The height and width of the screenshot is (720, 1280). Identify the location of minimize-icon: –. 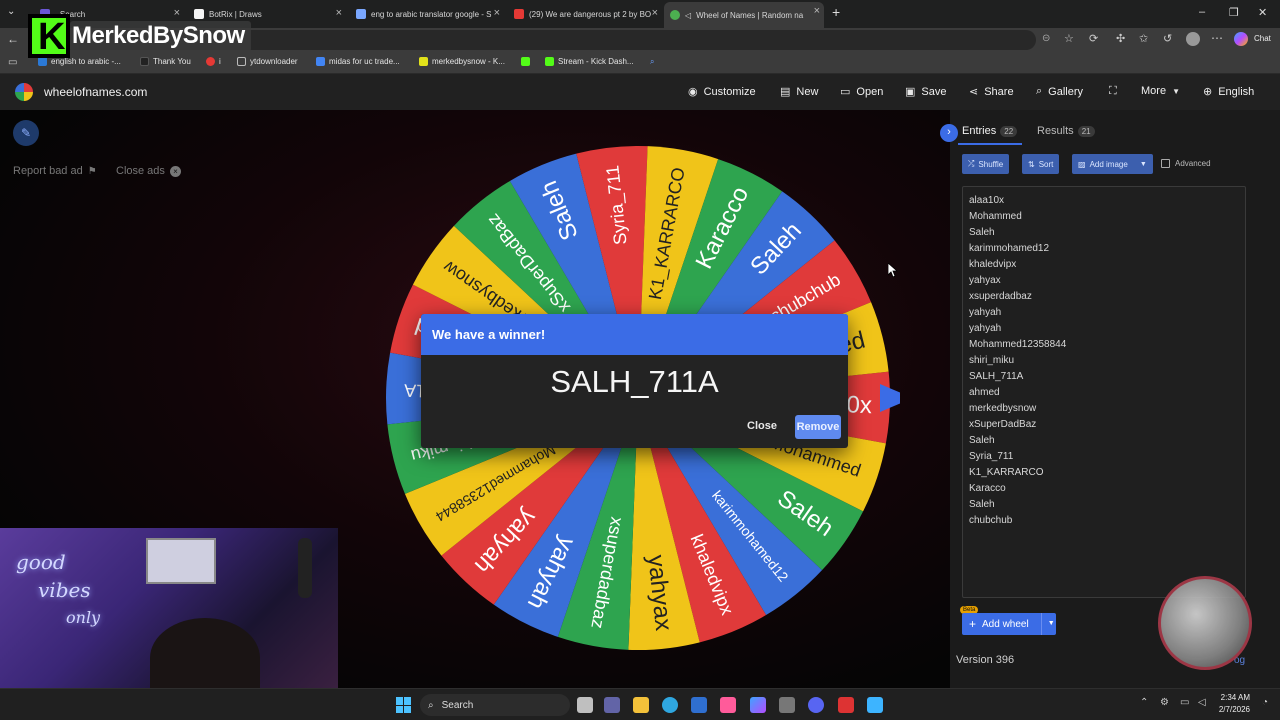
(1202, 12).